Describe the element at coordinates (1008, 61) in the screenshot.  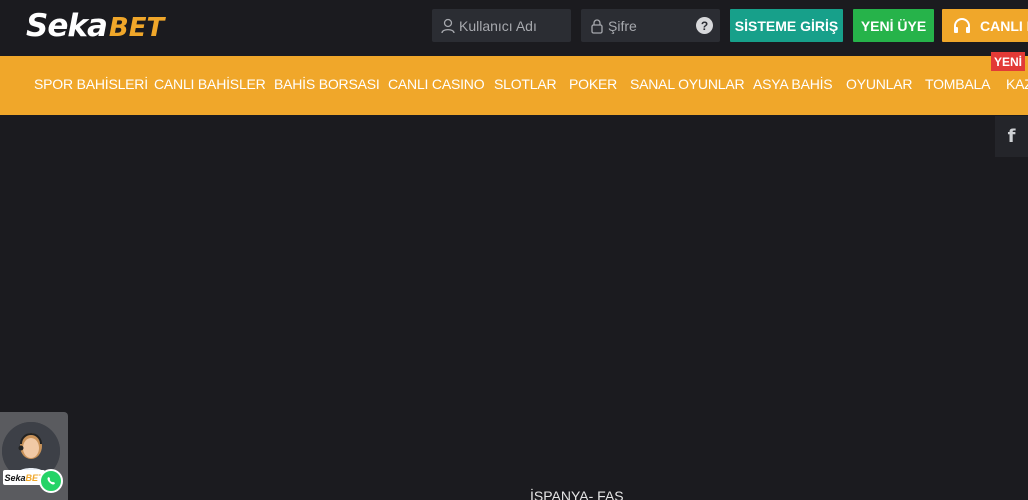
I see `new-badge: YENİ` at that location.